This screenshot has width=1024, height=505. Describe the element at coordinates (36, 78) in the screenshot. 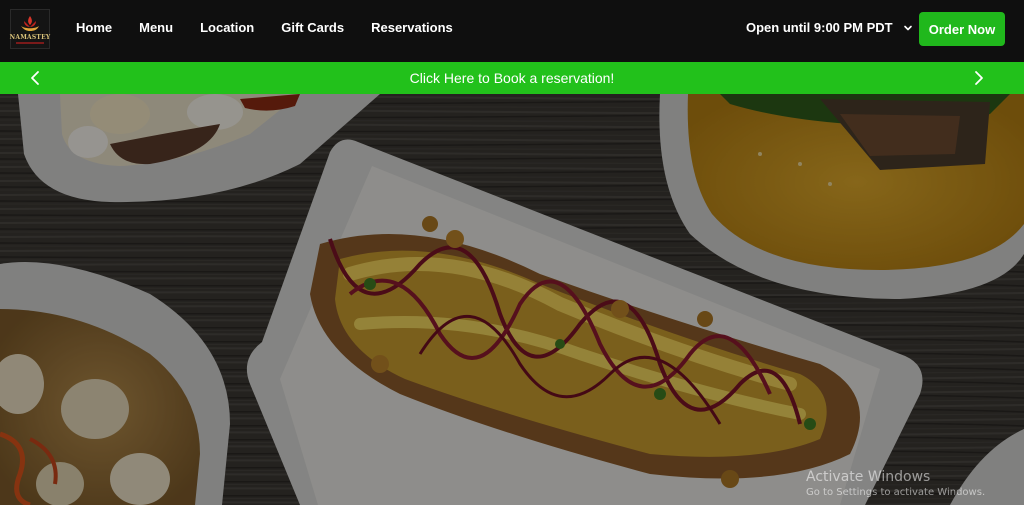

I see `chevron-left-icon` at that location.